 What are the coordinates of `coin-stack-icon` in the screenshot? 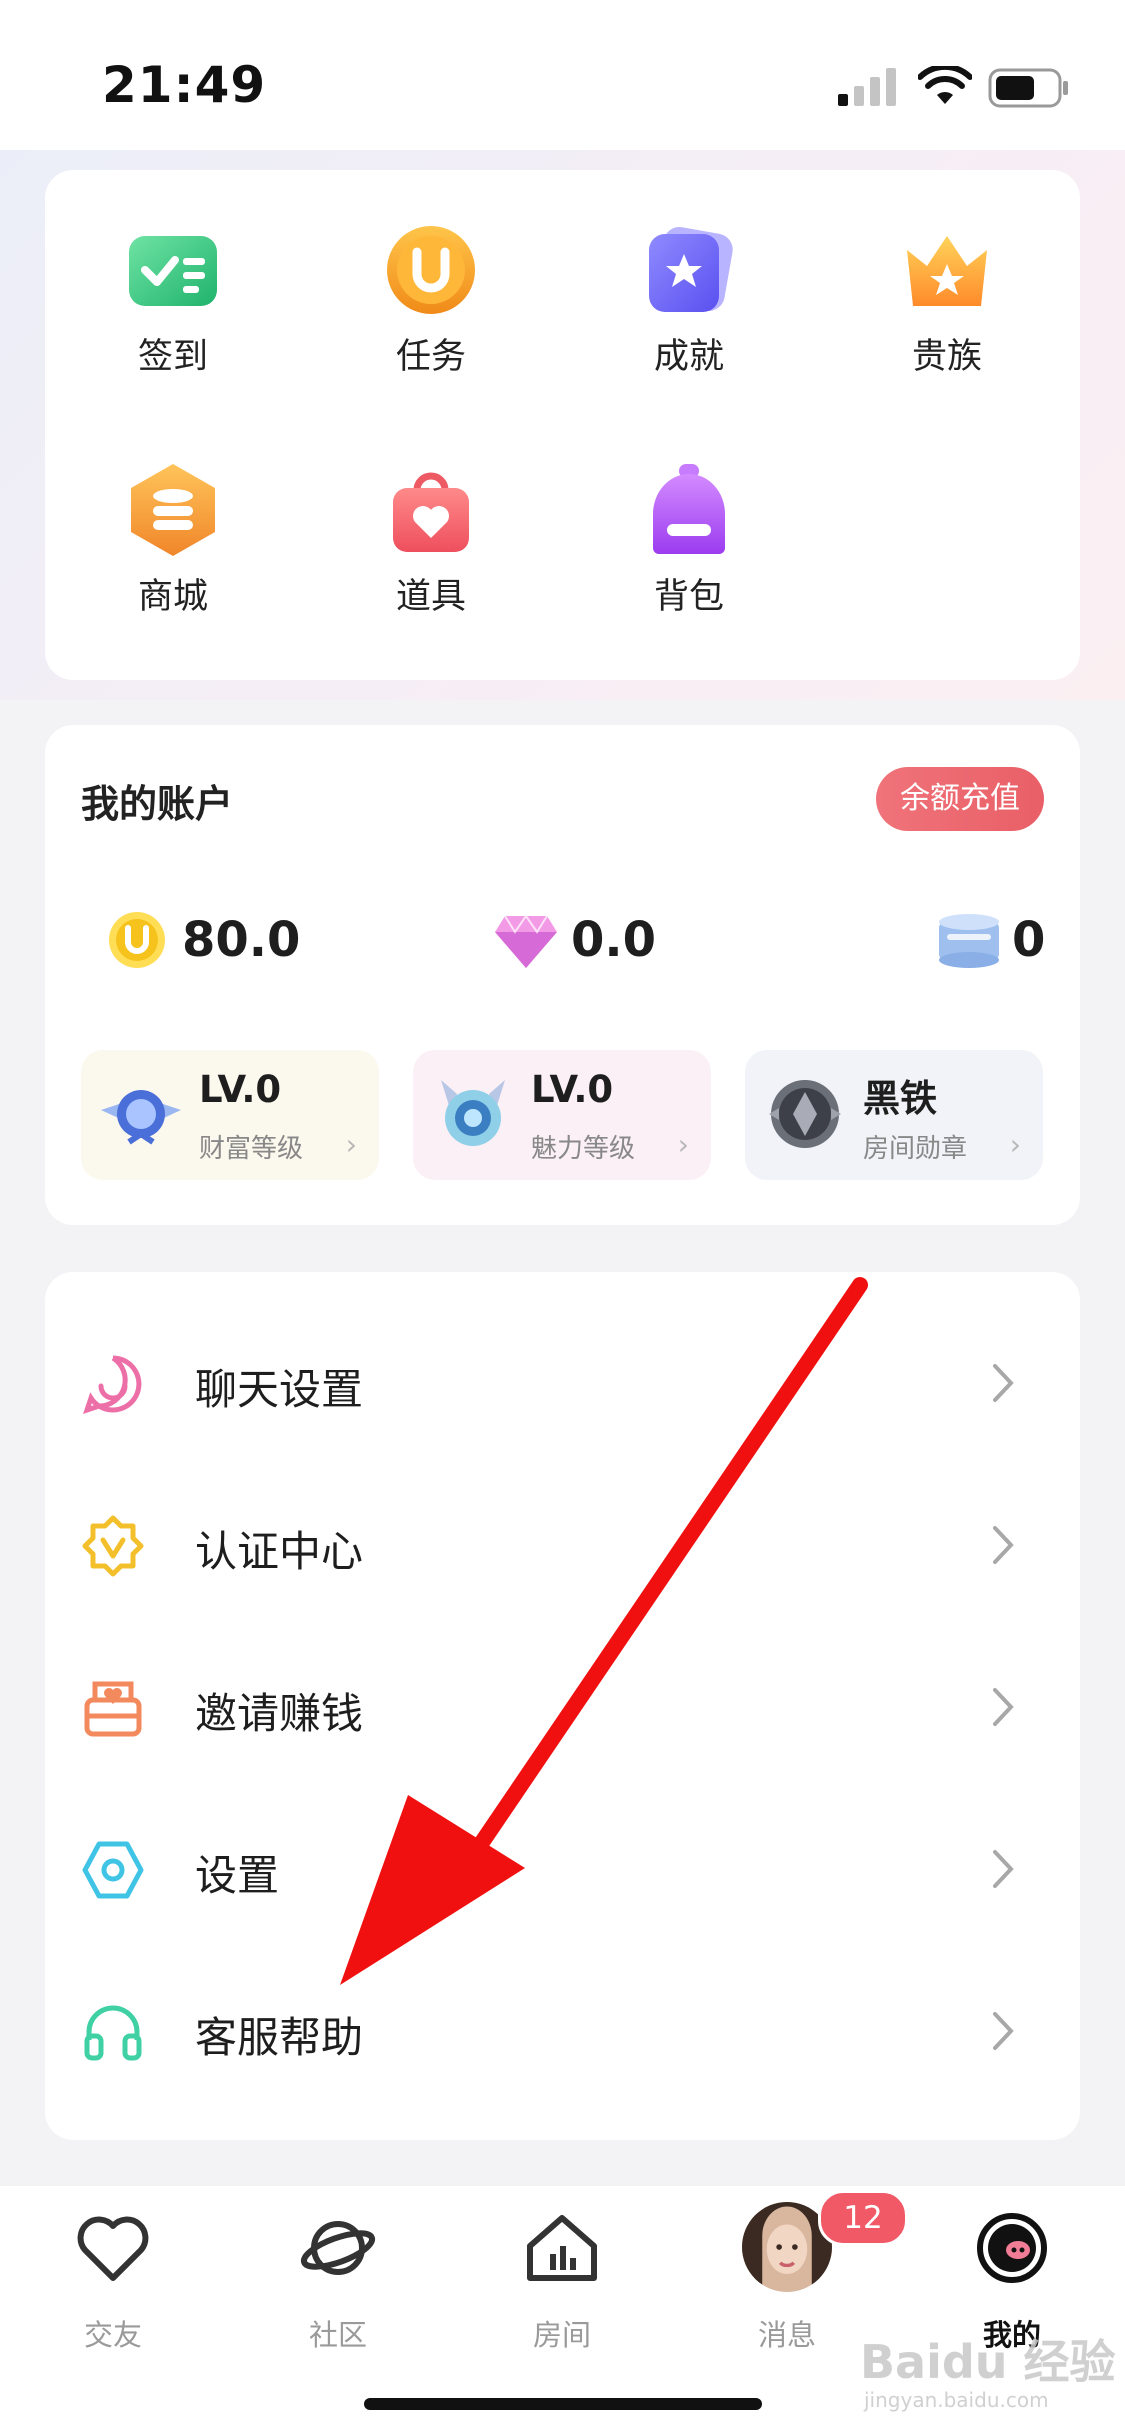 It's located at (173, 510).